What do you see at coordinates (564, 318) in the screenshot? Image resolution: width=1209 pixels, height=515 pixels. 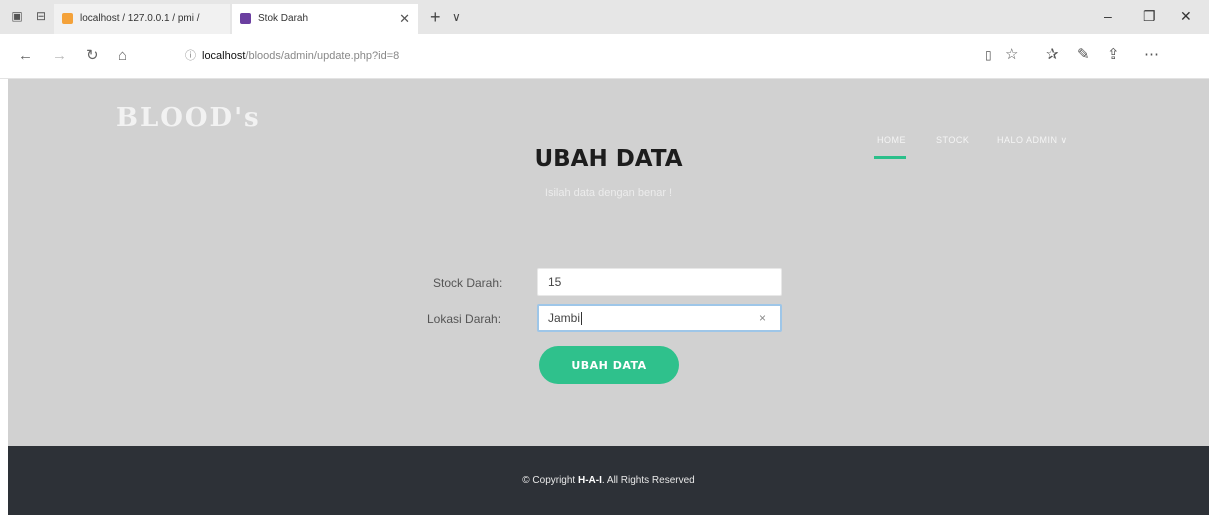 I see `lokasi-darah-value: Jambi` at bounding box center [564, 318].